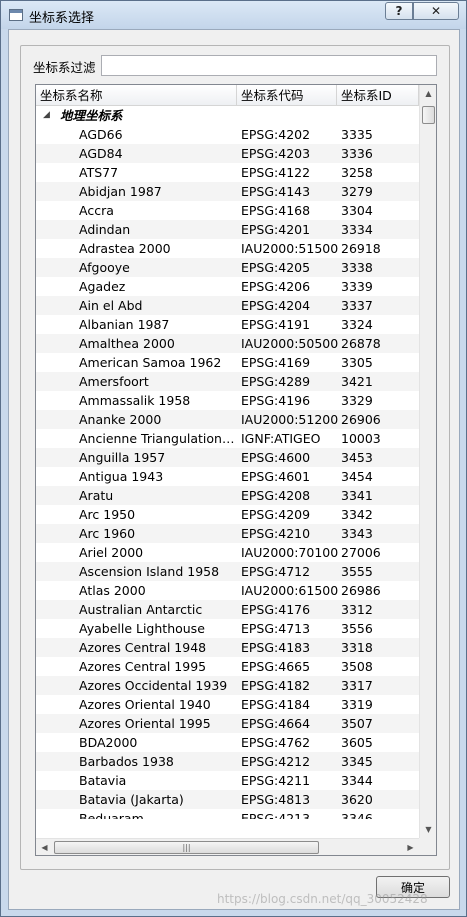 This screenshot has height=917, width=467. I want to click on table-row: Atlas 2000 IAU2000:61500 26986, so click(227, 590).